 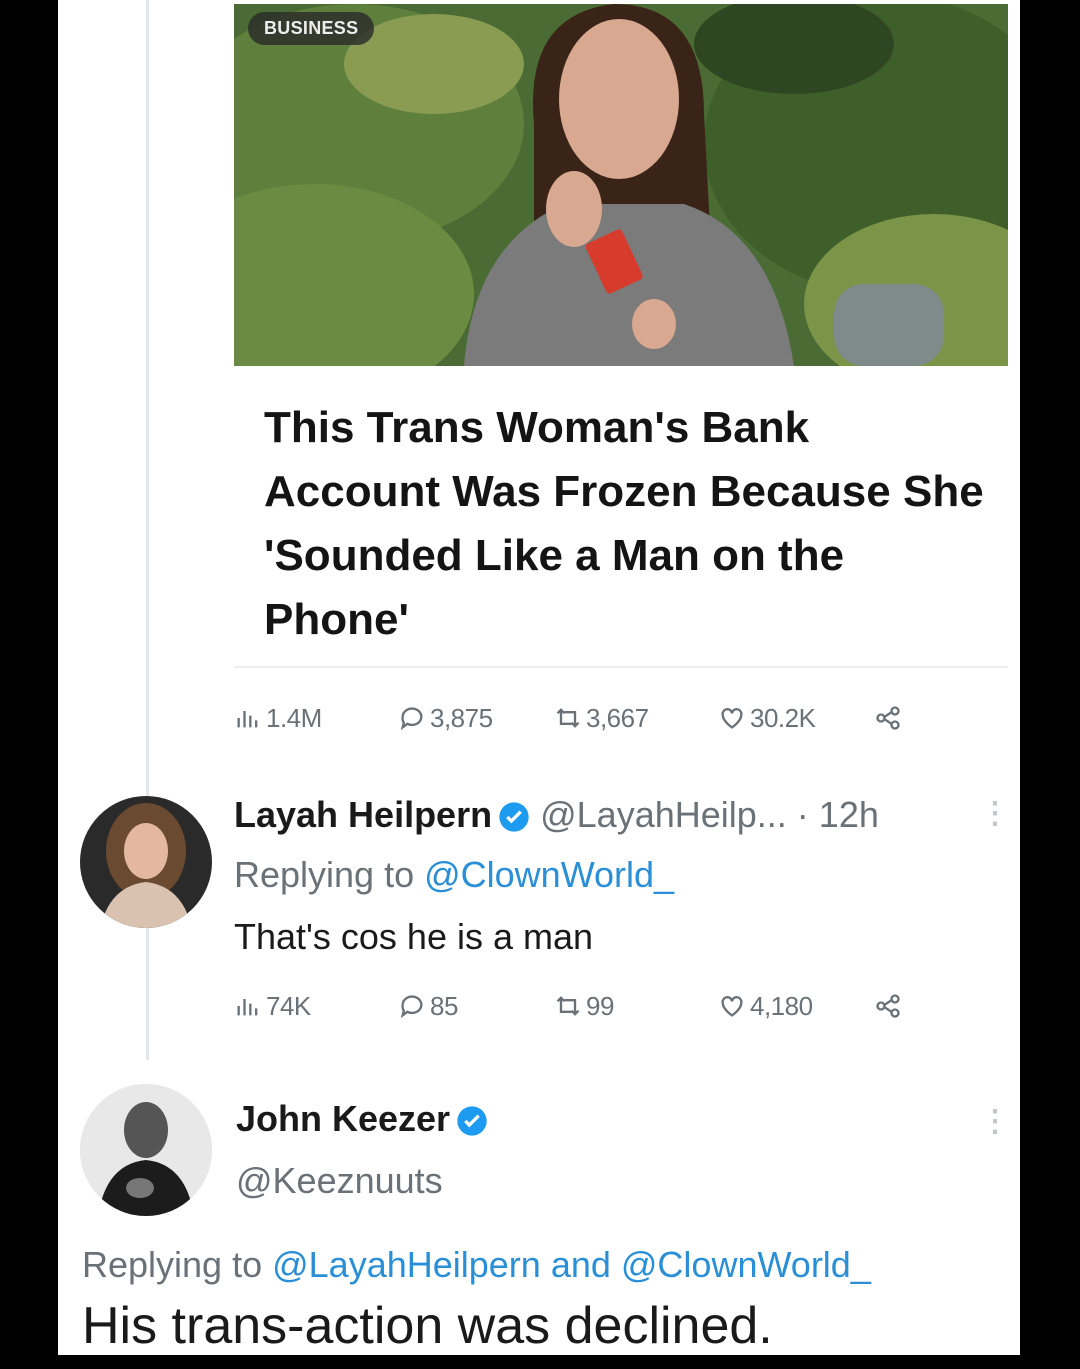 I want to click on reply2-header: John Keezer, so click(x=362, y=1119).